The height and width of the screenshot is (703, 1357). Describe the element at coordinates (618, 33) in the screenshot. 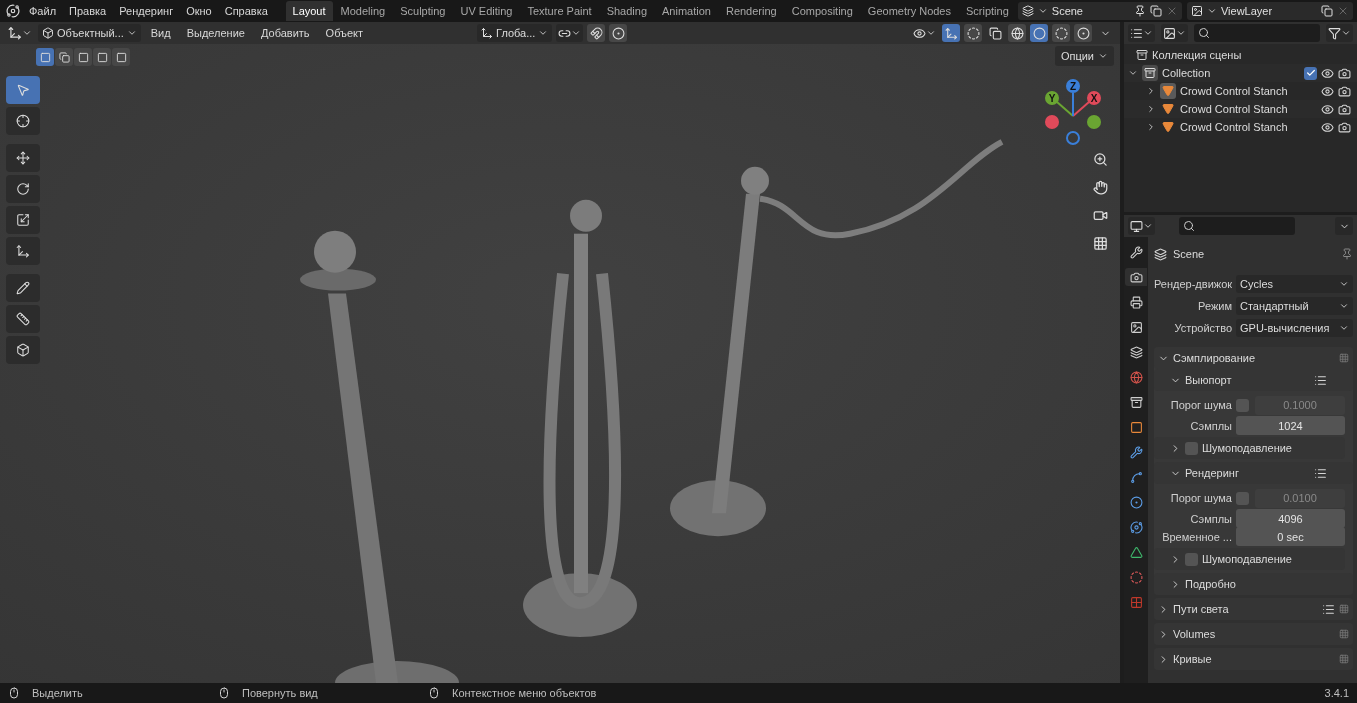

I see `proportional-button` at that location.